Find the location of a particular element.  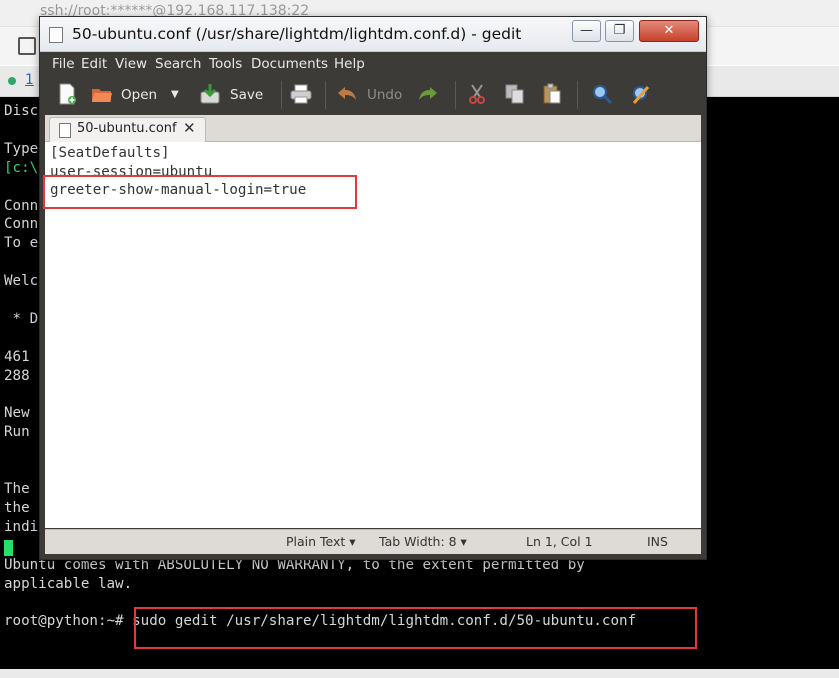

menu-edit: Edit is located at coordinates (94, 64).